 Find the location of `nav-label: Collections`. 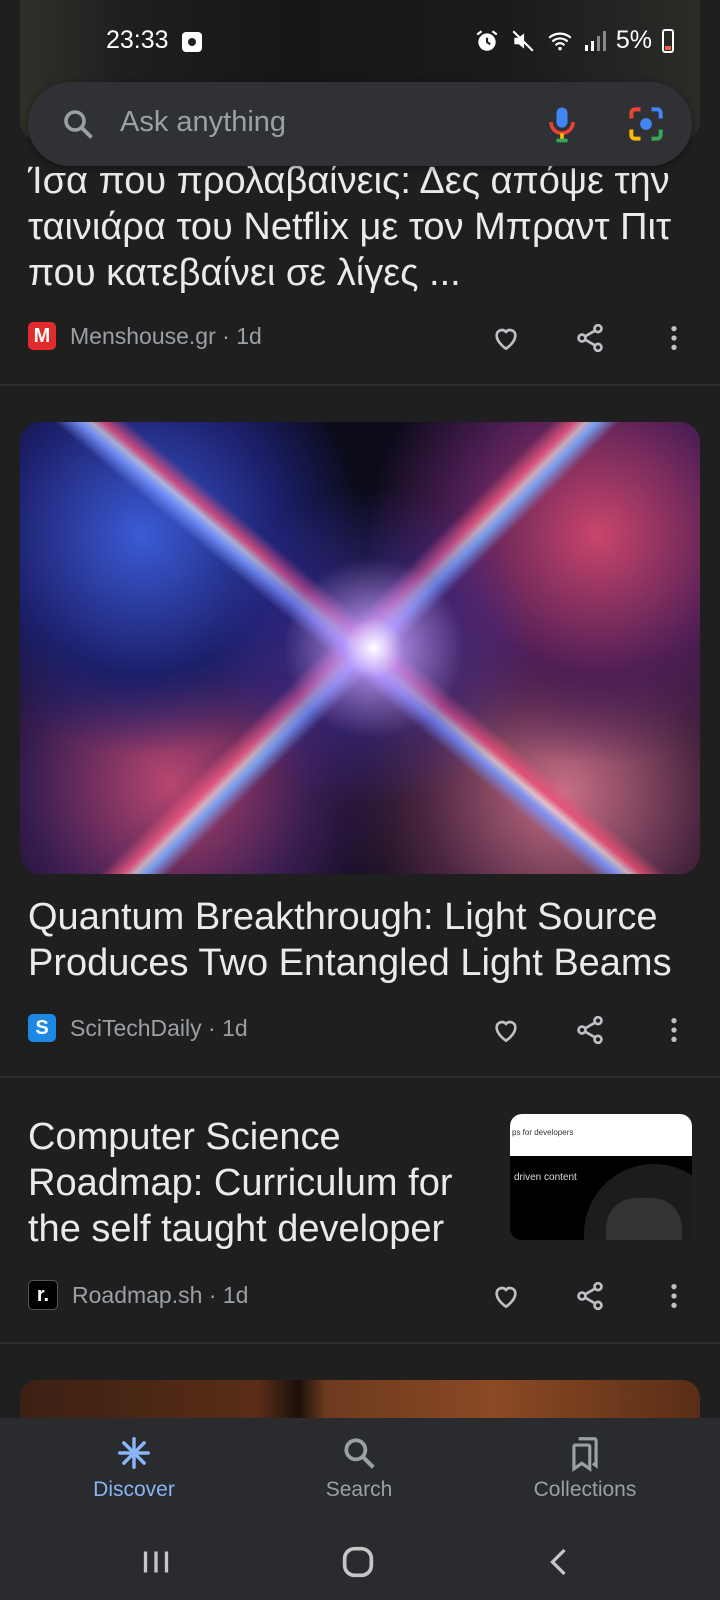

nav-label: Collections is located at coordinates (585, 1489).